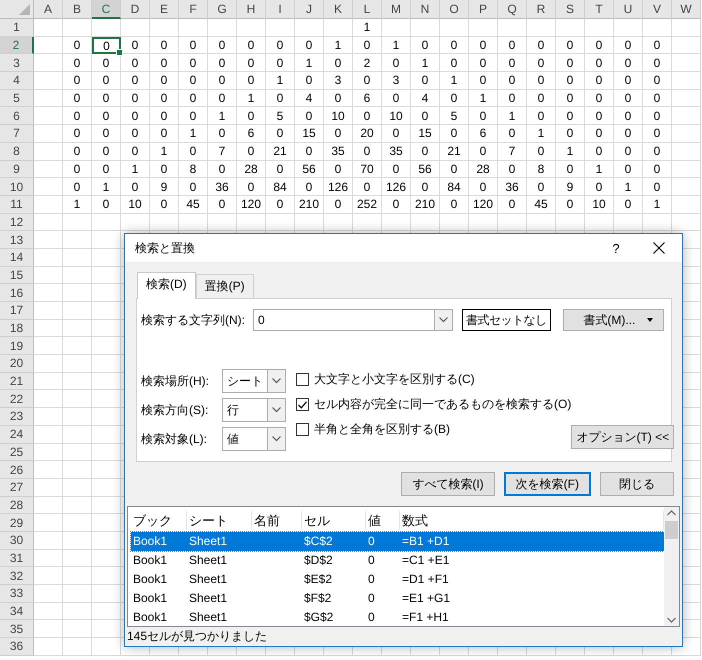 This screenshot has height=660, width=702. What do you see at coordinates (17, 45) in the screenshot?
I see `row-header: 2` at bounding box center [17, 45].